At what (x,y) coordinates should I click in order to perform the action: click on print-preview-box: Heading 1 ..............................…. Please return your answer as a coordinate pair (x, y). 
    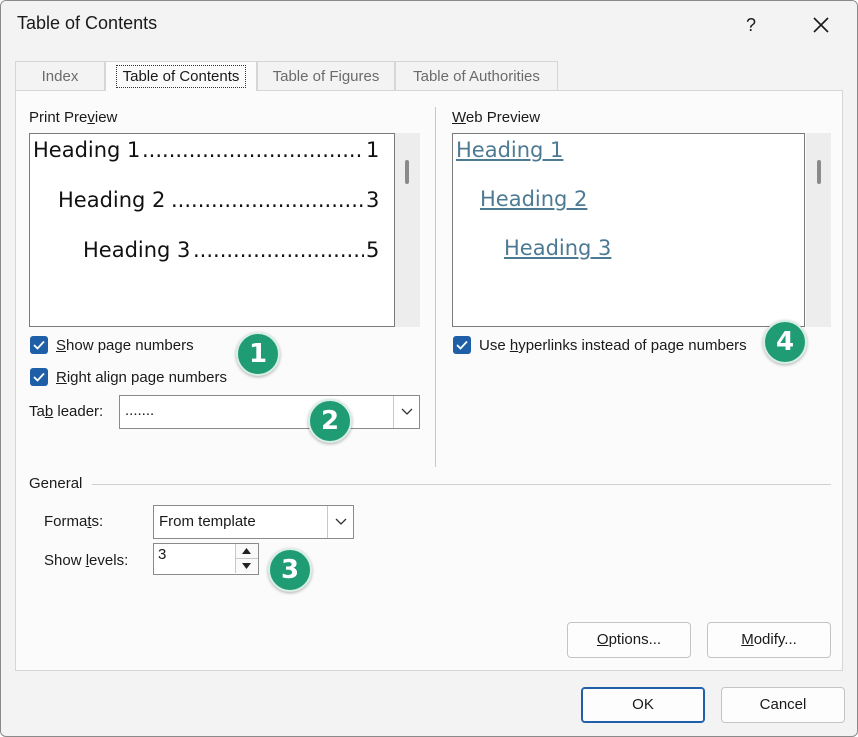
    Looking at the image, I should click on (212, 230).